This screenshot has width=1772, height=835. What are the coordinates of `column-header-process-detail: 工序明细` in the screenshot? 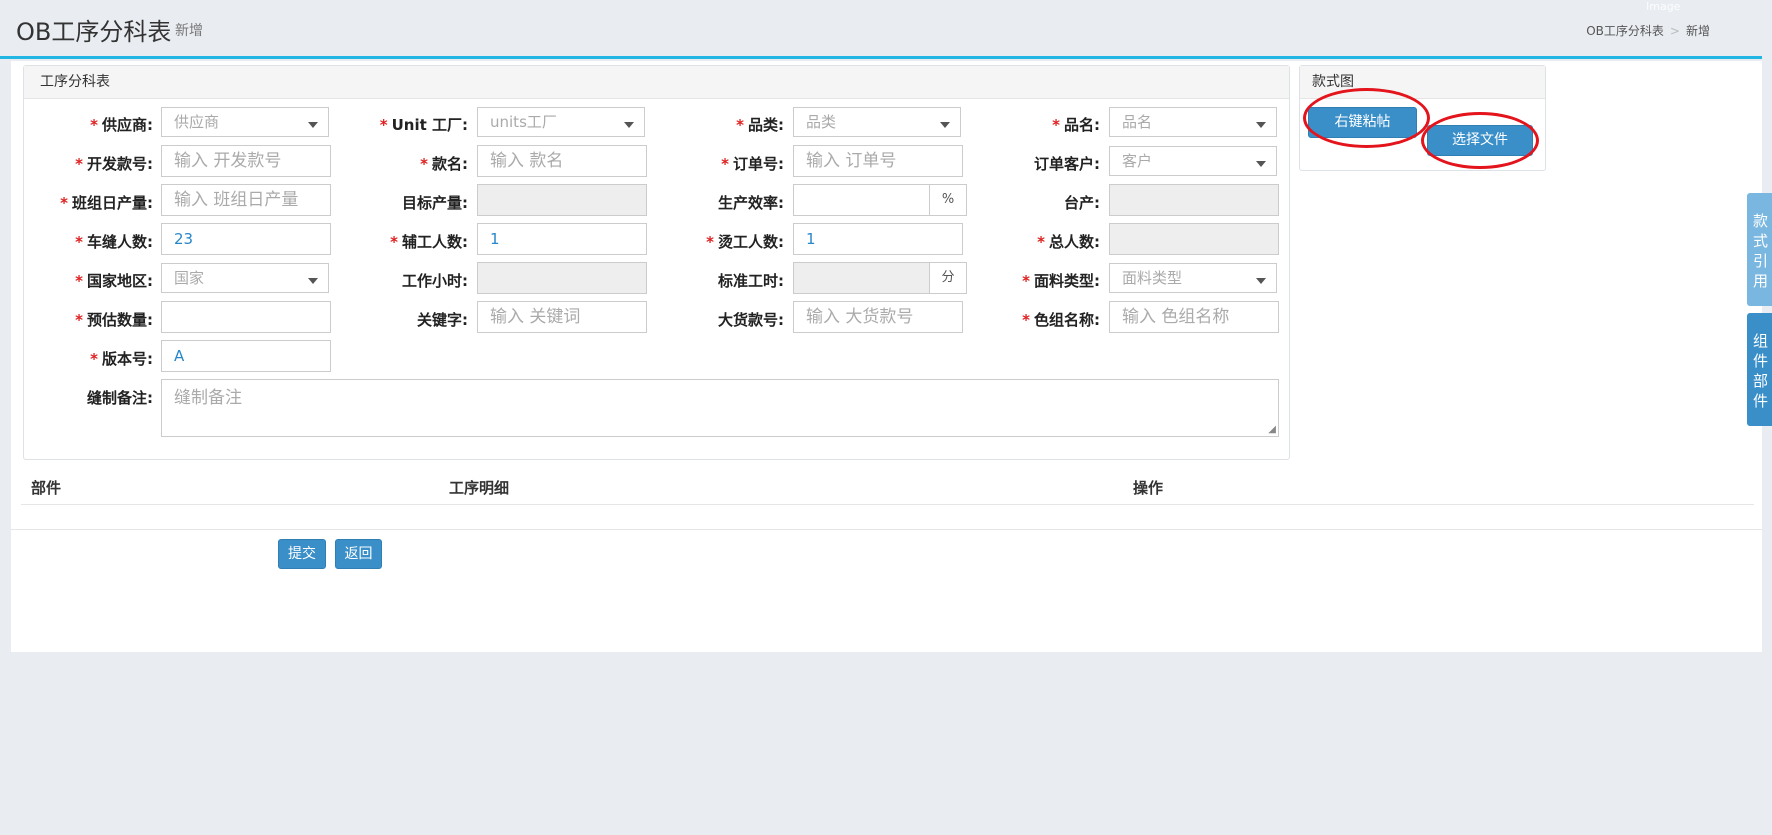 It's located at (479, 488).